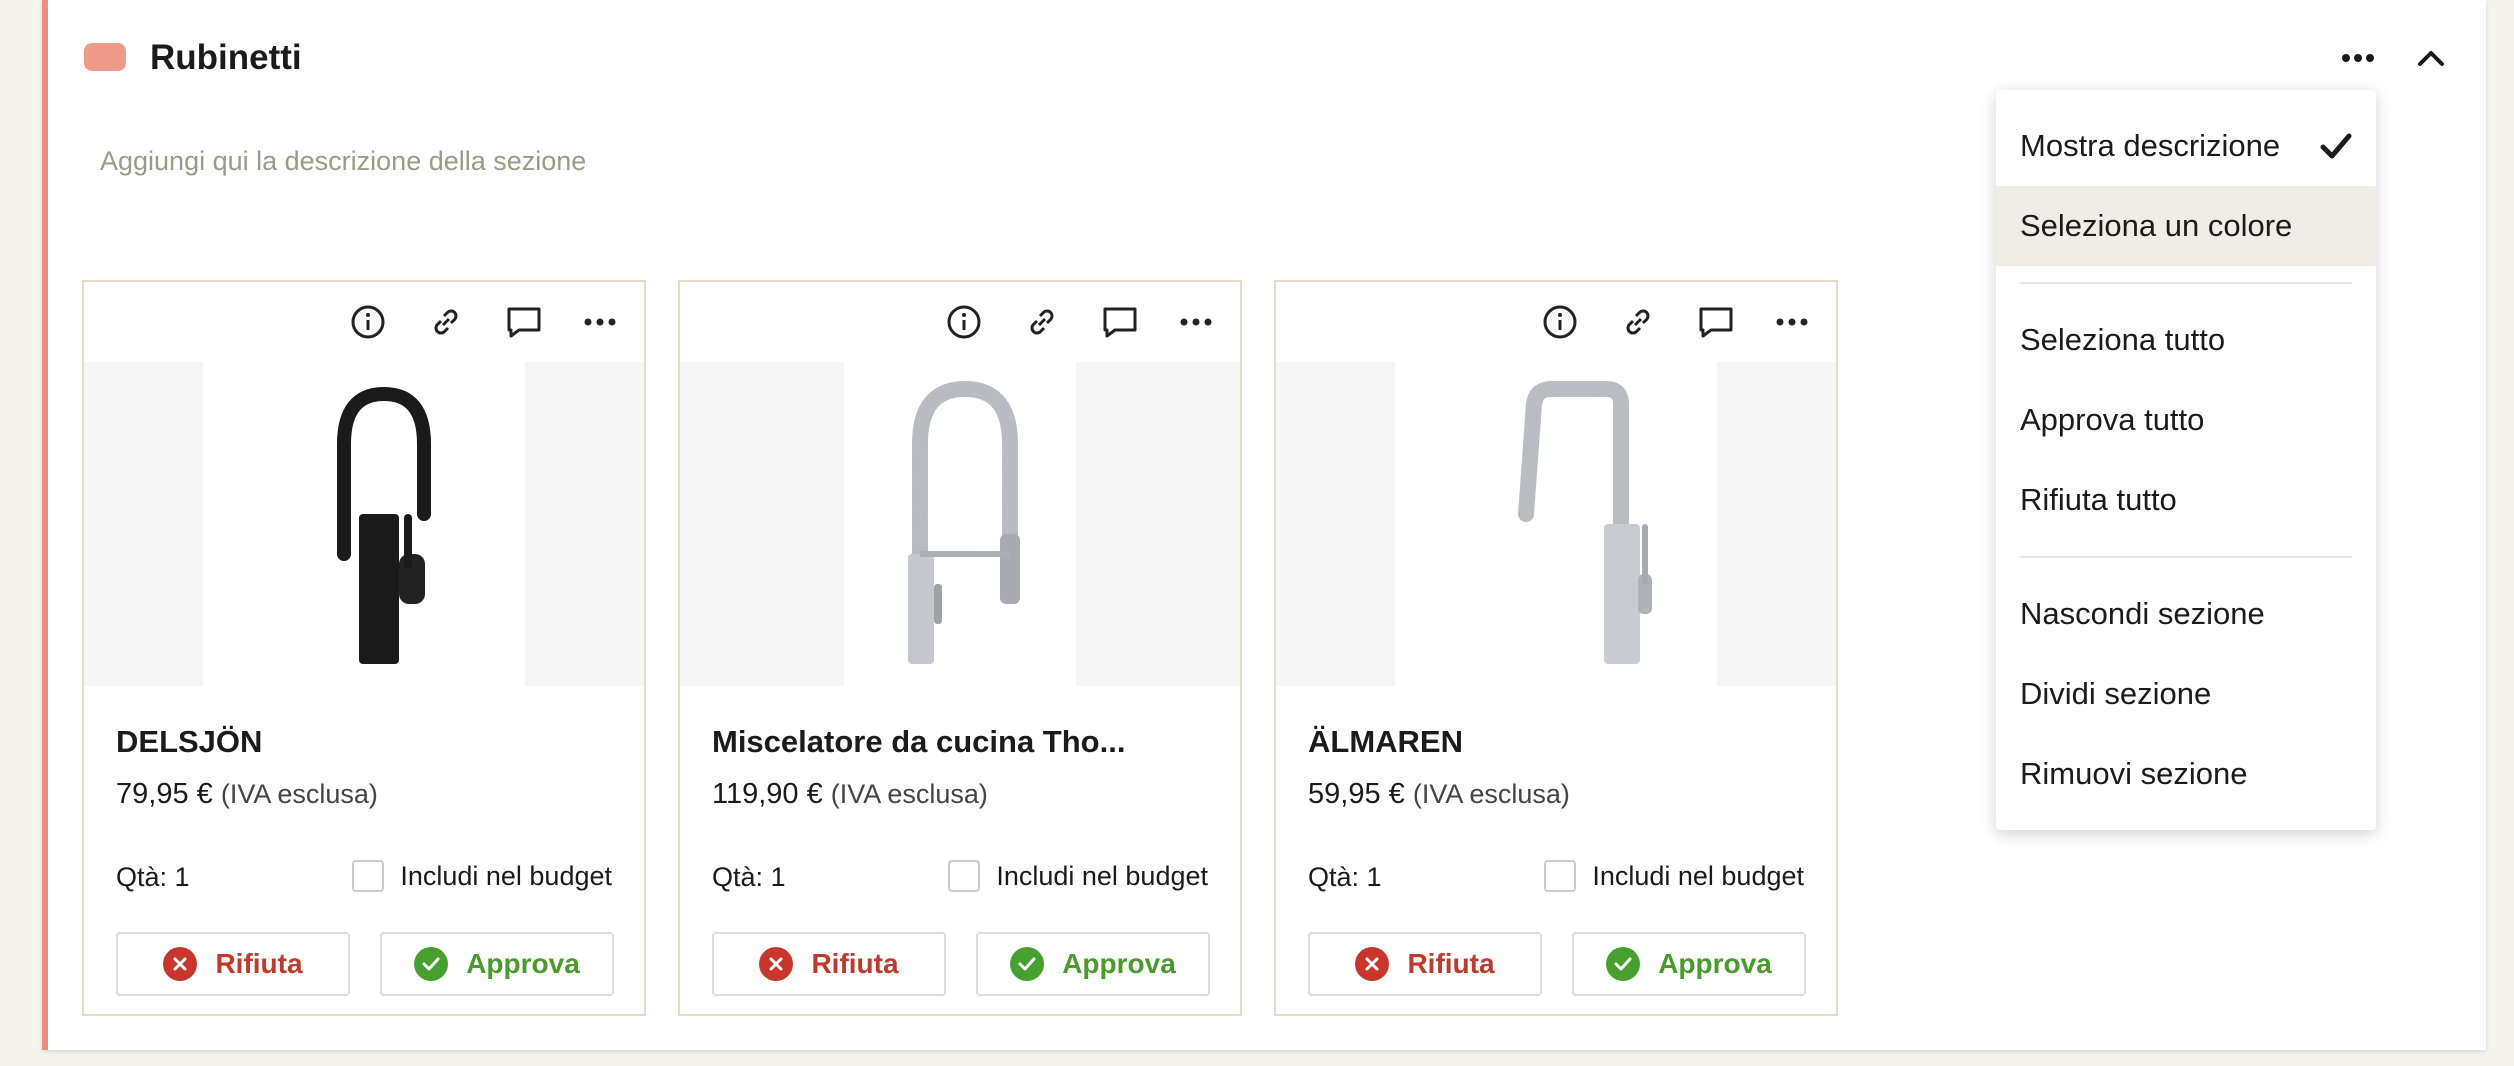 The height and width of the screenshot is (1066, 2514). What do you see at coordinates (2156, 225) in the screenshot?
I see `menu-item-label: Seleziona un colore` at bounding box center [2156, 225].